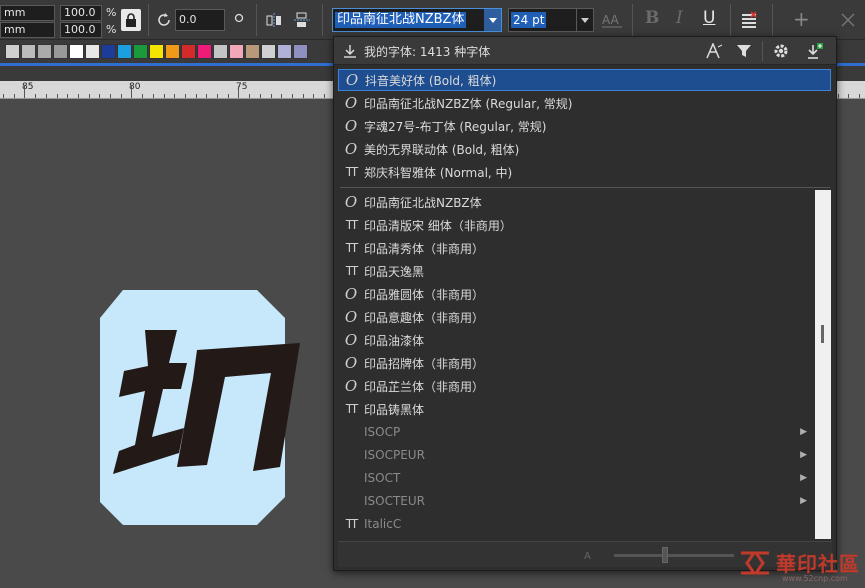 This screenshot has width=865, height=588. What do you see at coordinates (652, 18) in the screenshot?
I see `bold-button: B` at bounding box center [652, 18].